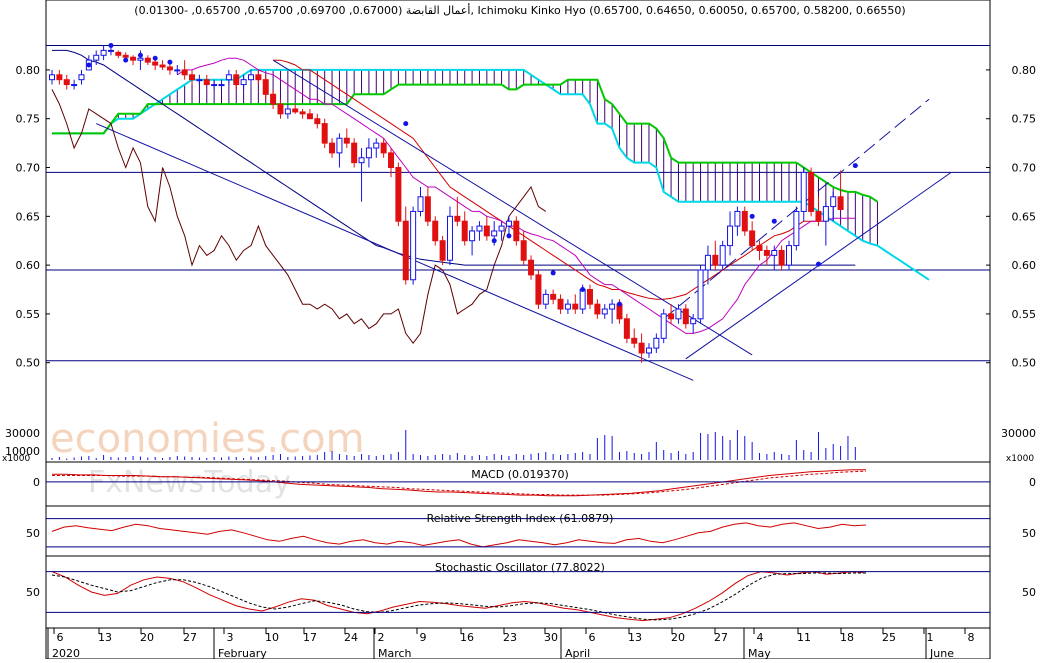 This screenshot has height=663, width=1040. What do you see at coordinates (1029, 533) in the screenshot?
I see `rsi-axis-right-label: 50` at bounding box center [1029, 533].